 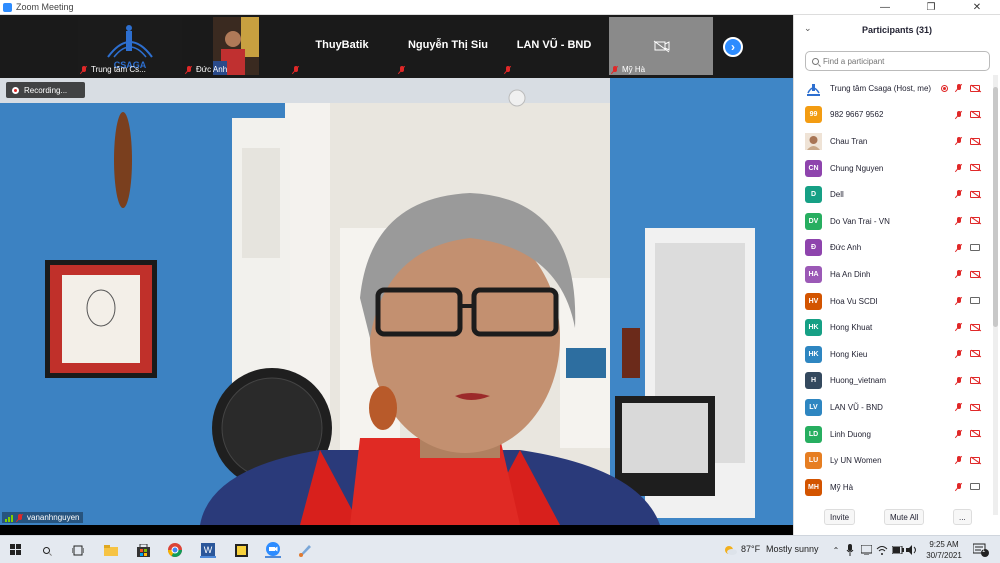 What do you see at coordinates (45, 7) in the screenshot?
I see `window-title: Zoom Meeting` at bounding box center [45, 7].